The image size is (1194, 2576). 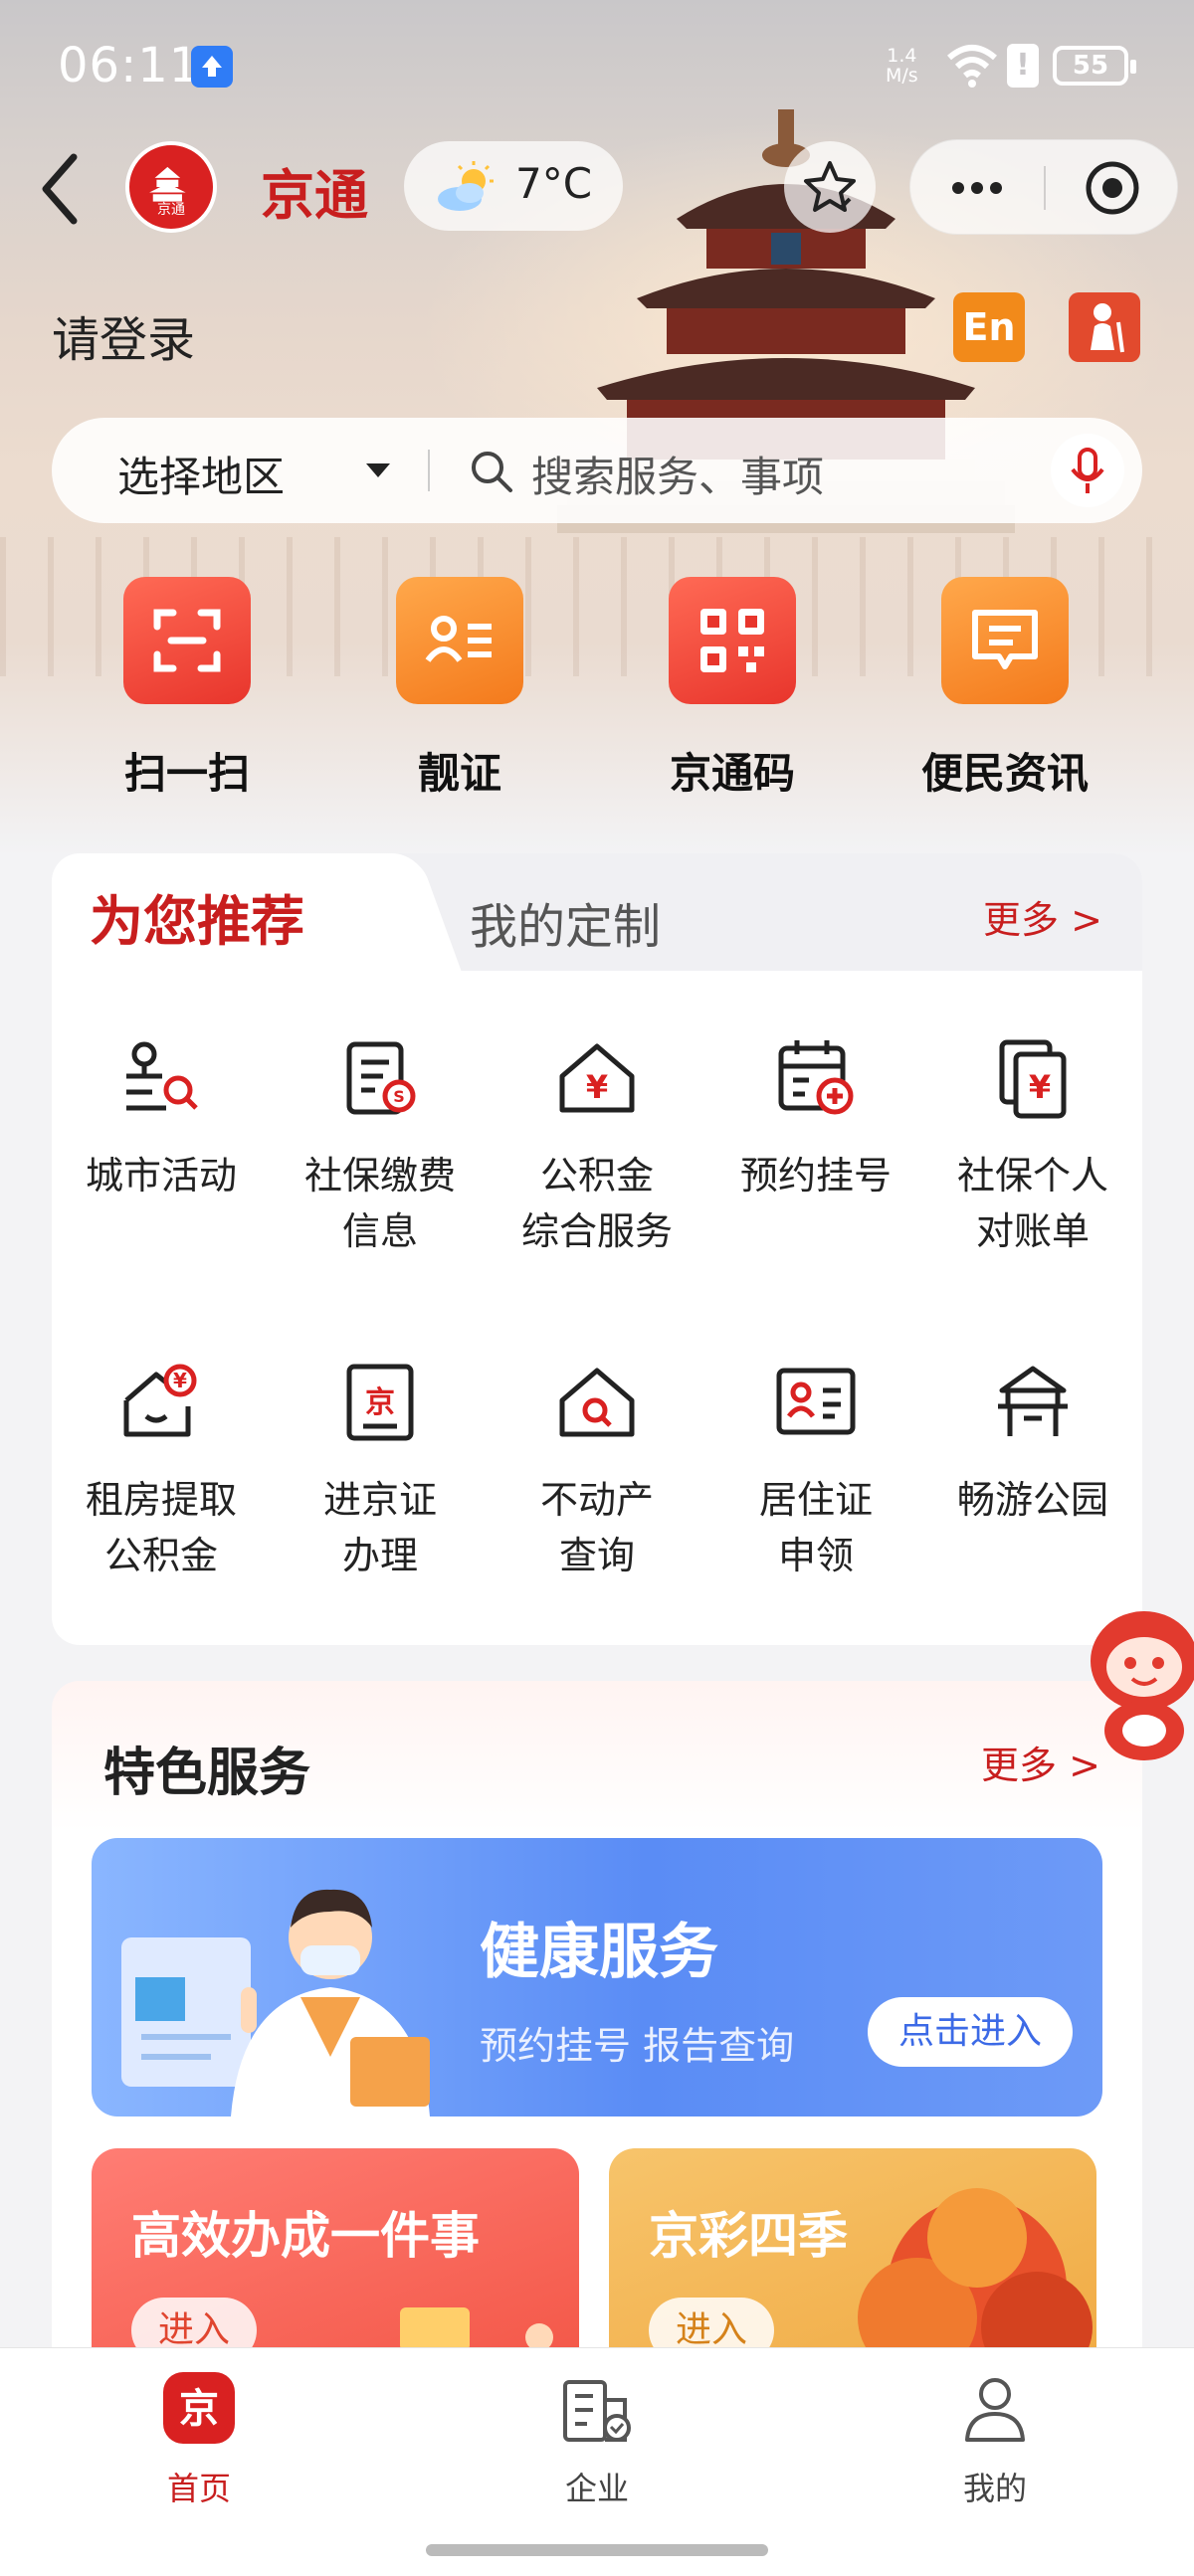 What do you see at coordinates (186, 773) in the screenshot?
I see `quick-action-label: 扫一扫` at bounding box center [186, 773].